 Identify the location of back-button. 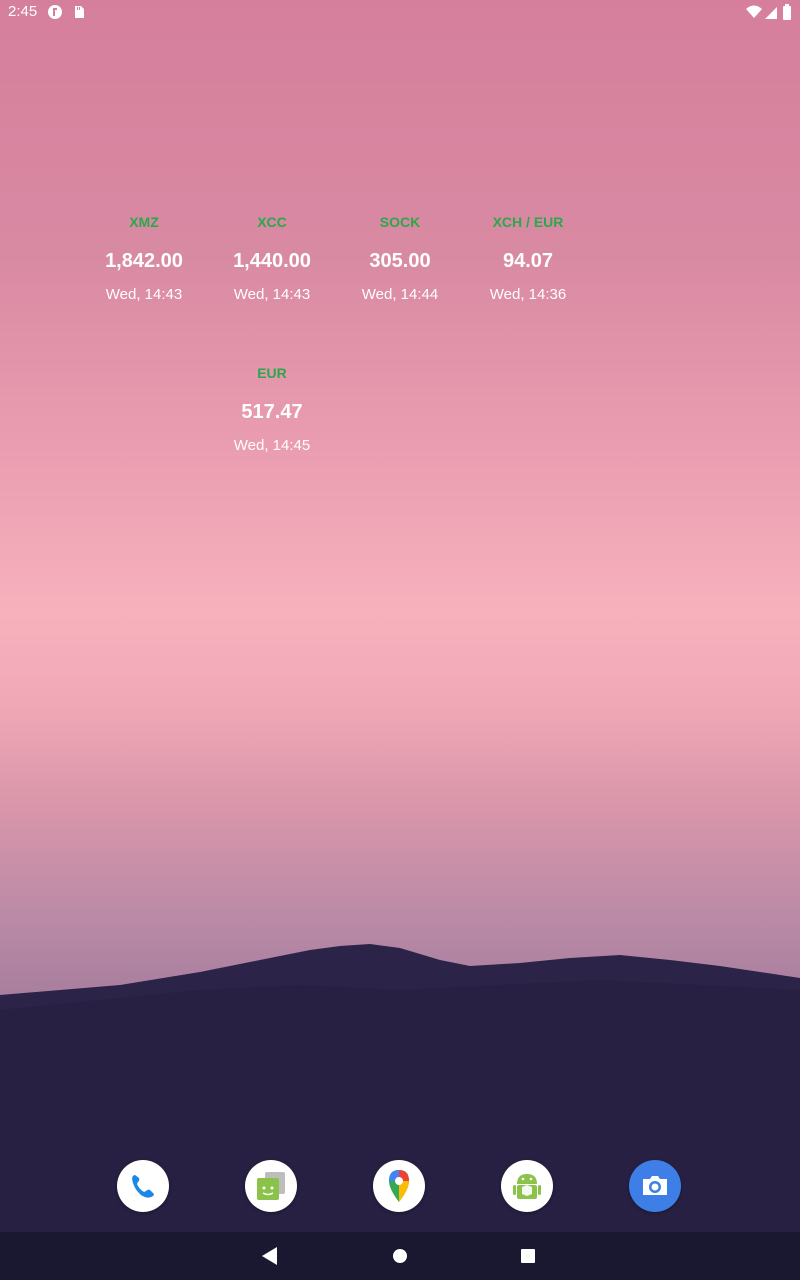
(270, 1256).